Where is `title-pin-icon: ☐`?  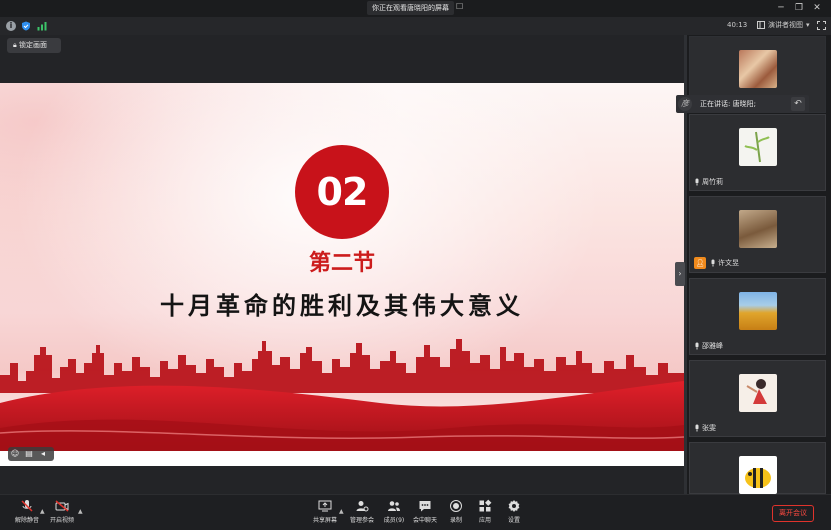
title-pin-icon: ☐ is located at coordinates (459, 6).